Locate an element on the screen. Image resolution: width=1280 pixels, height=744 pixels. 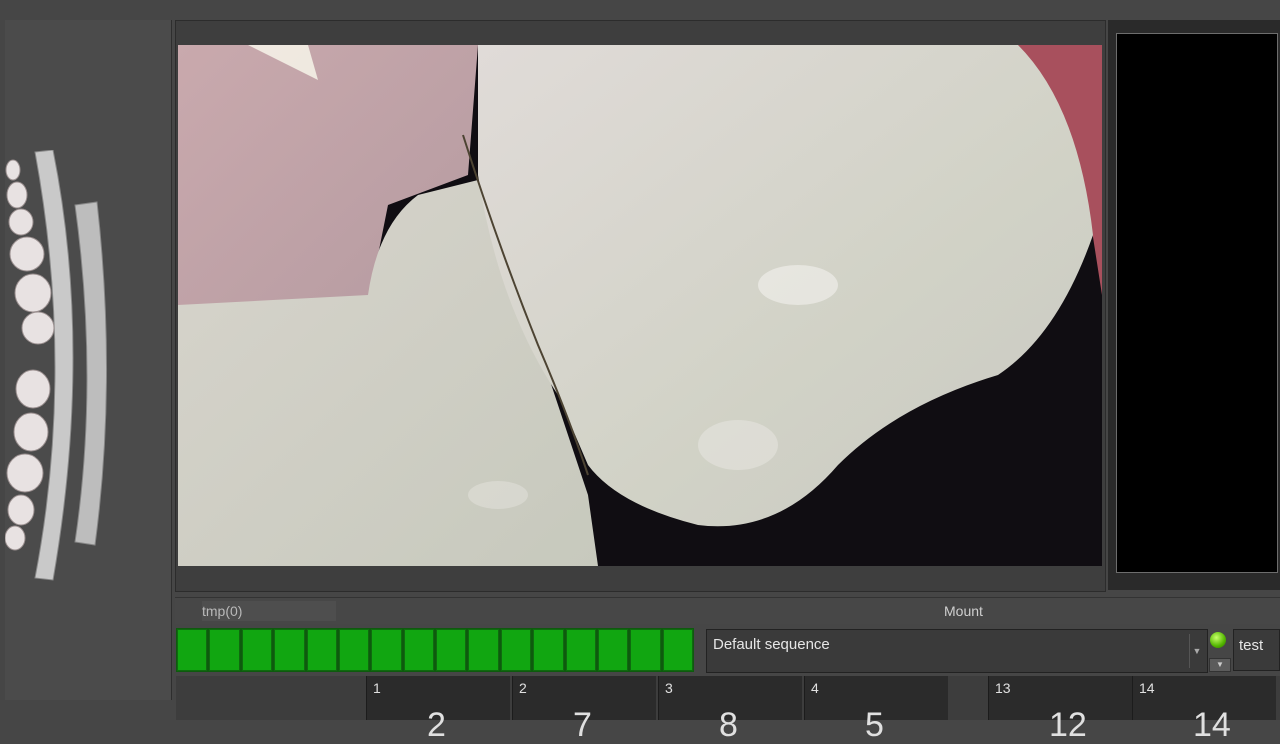
image-slot: 38 is located at coordinates (730, 709).